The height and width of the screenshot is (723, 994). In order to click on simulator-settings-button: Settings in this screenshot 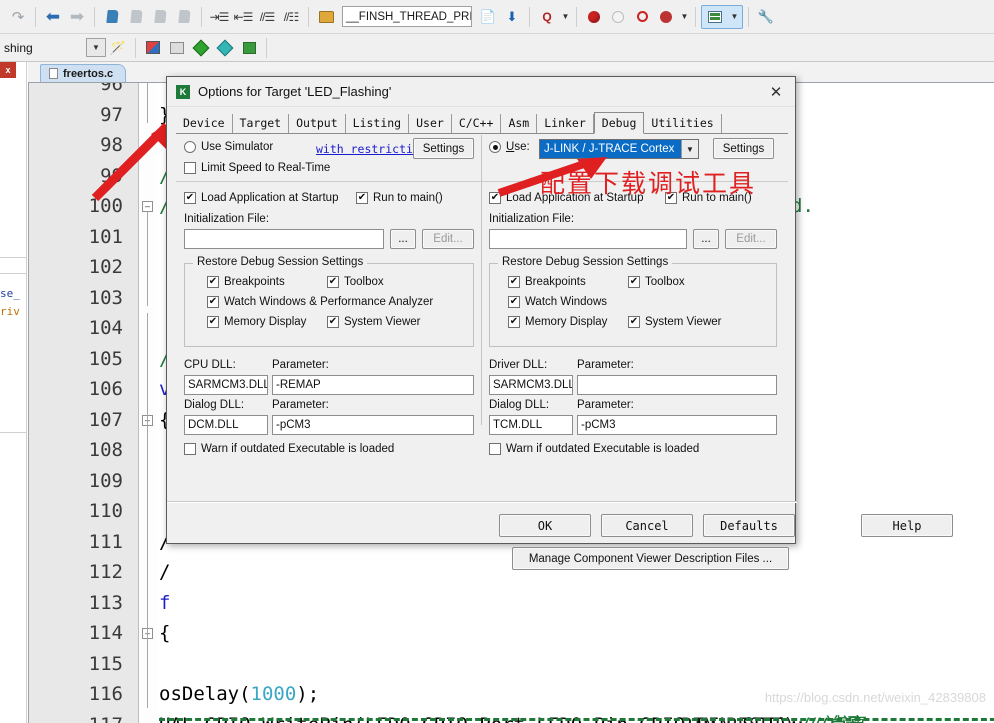, I will do `click(443, 148)`.